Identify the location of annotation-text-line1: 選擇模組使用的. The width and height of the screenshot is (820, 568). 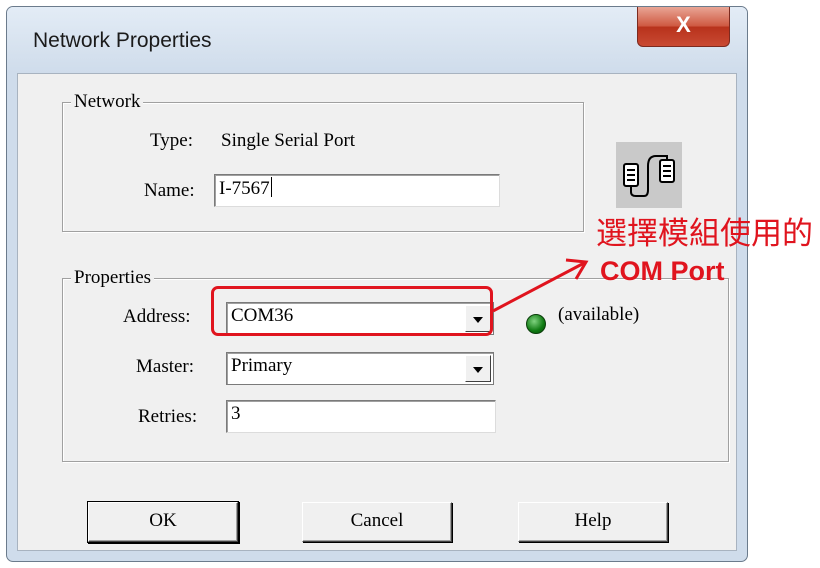
(704, 233).